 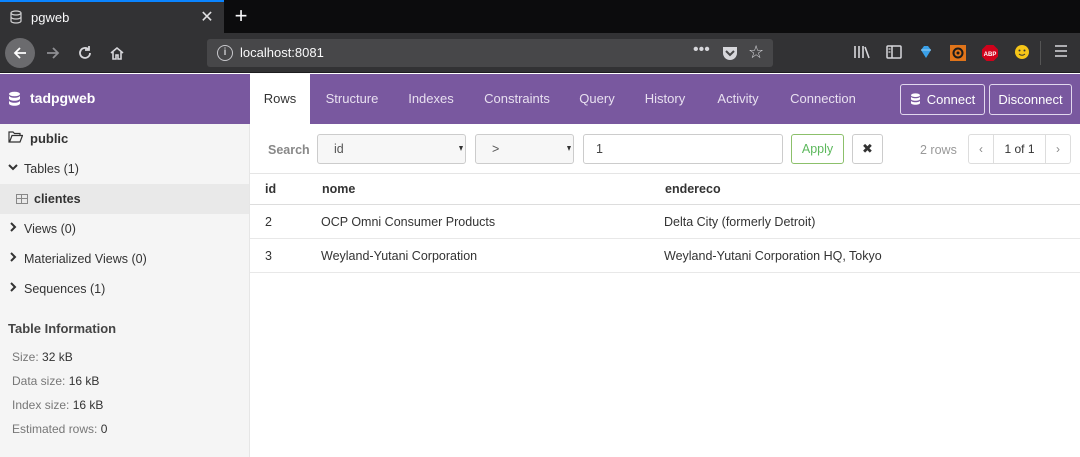 What do you see at coordinates (399, 256) in the screenshot?
I see `table-cell: Weyland-Yutani Corporation` at bounding box center [399, 256].